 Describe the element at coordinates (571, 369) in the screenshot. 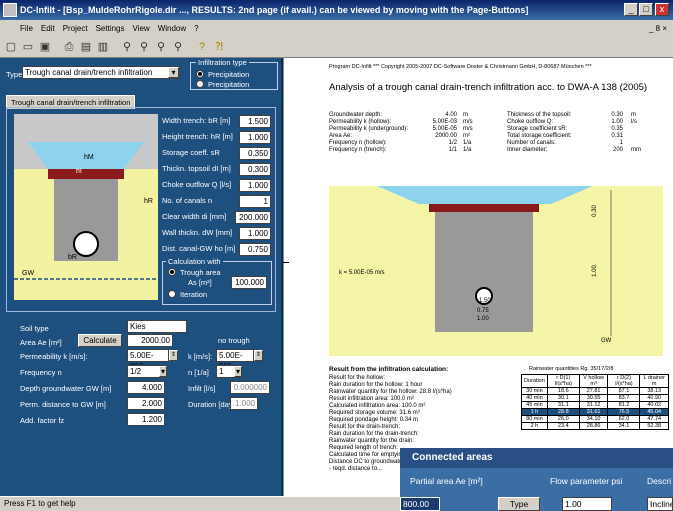

I see `rain-table-title: Rainwater quantities Rg. 35/17/2/8` at that location.